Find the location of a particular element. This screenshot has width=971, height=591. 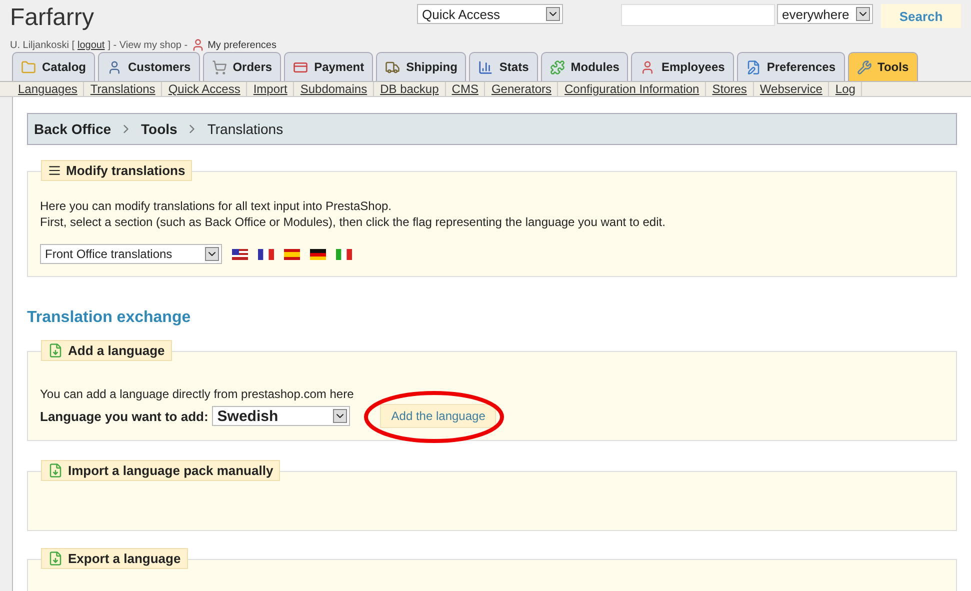

view-shop-text: ] - View my shop - is located at coordinates (148, 45).